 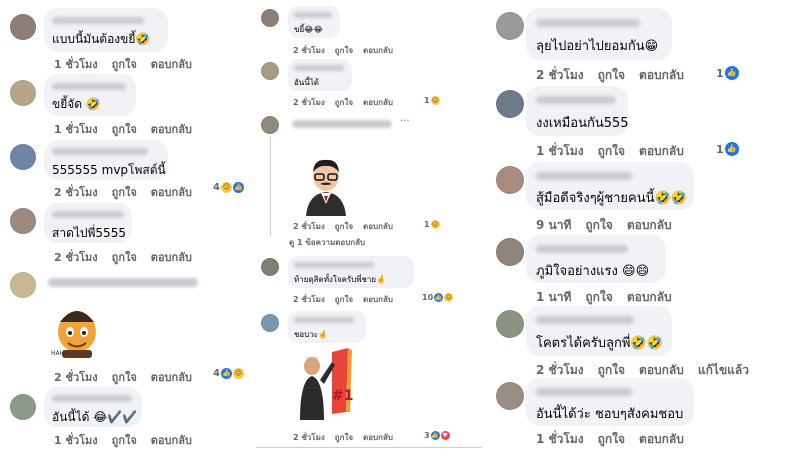 What do you see at coordinates (326, 186) in the screenshot?
I see `man-in-suit-sticker` at bounding box center [326, 186].